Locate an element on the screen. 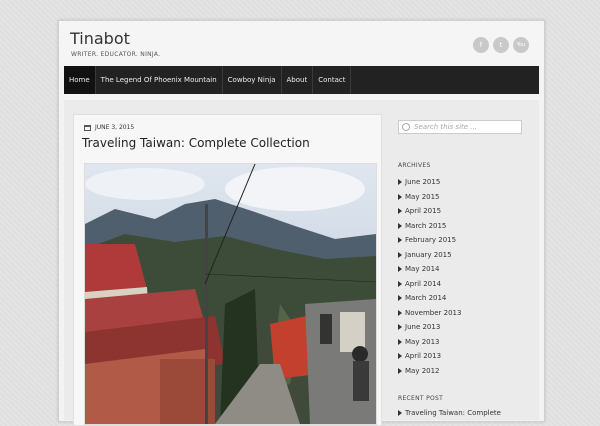 The height and width of the screenshot is (426, 600). twitter-icon: t is located at coordinates (501, 45).